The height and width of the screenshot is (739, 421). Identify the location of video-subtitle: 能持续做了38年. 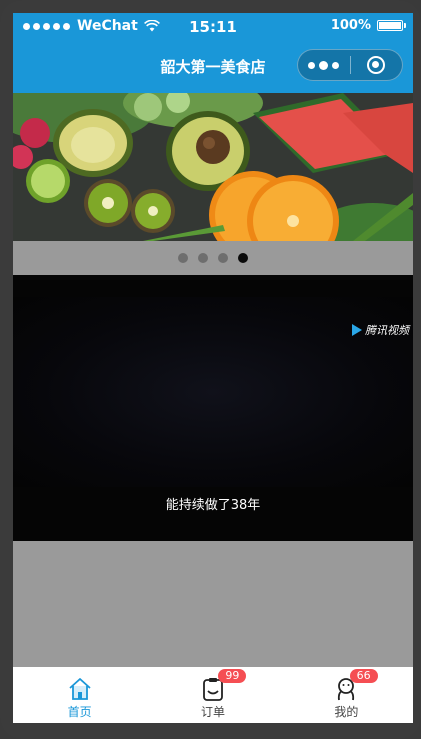
(213, 505).